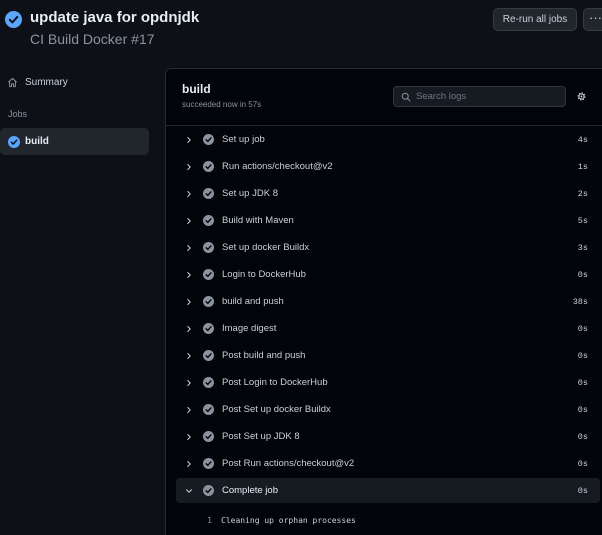 The width and height of the screenshot is (602, 535). Describe the element at coordinates (388, 355) in the screenshot. I see `step-row: Post build and push 0s` at that location.